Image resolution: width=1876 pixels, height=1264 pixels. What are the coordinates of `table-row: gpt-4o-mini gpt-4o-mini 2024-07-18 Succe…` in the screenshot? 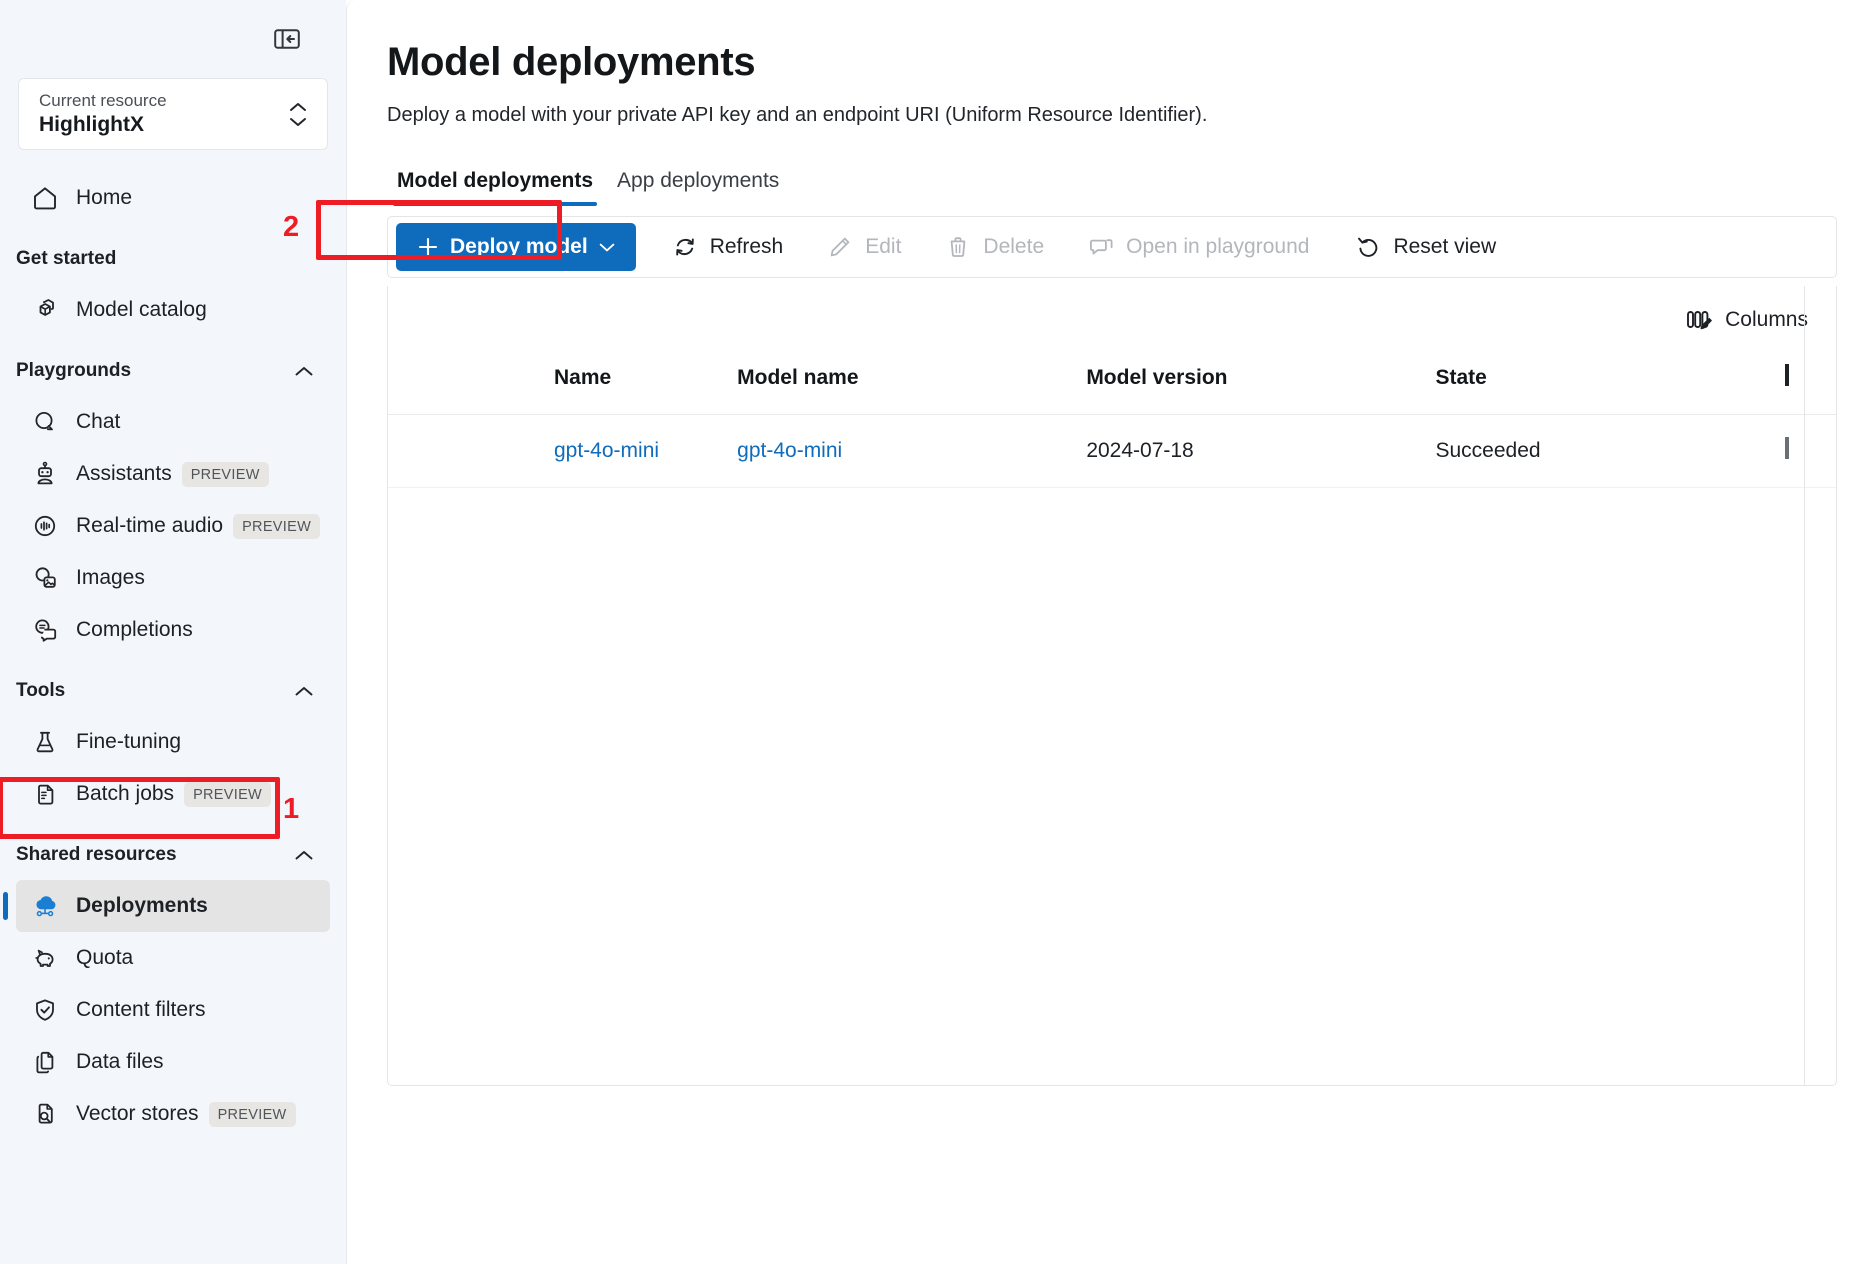 It's located at (1112, 451).